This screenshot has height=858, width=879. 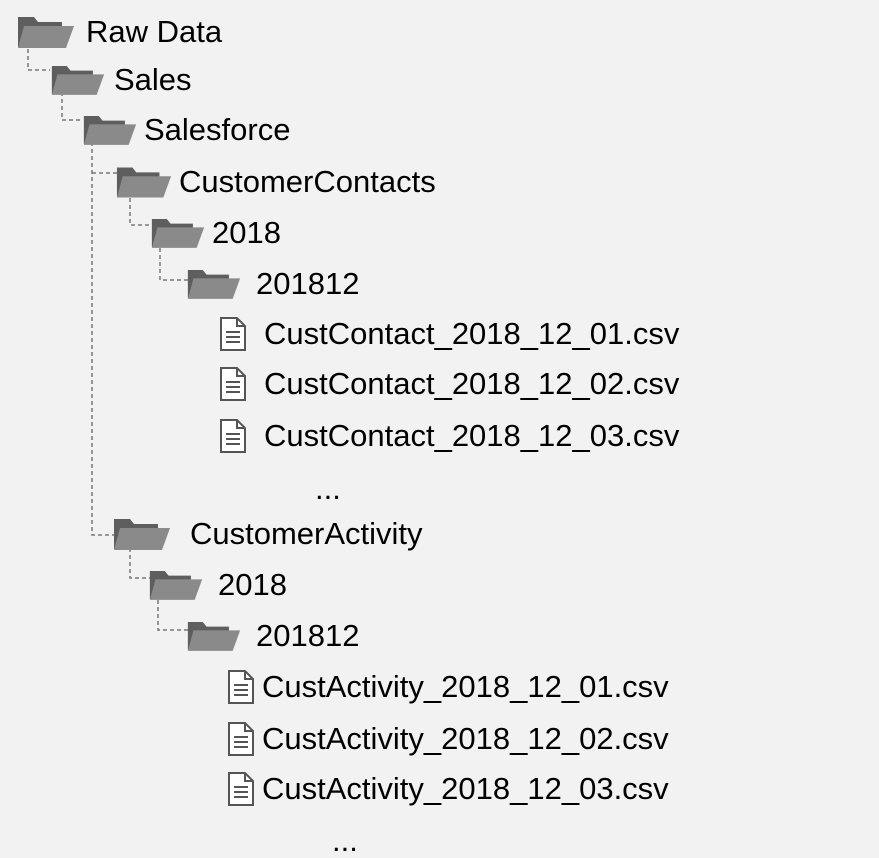 I want to click on tree-node-customer-activity: CustomerActivity, so click(x=267, y=534).